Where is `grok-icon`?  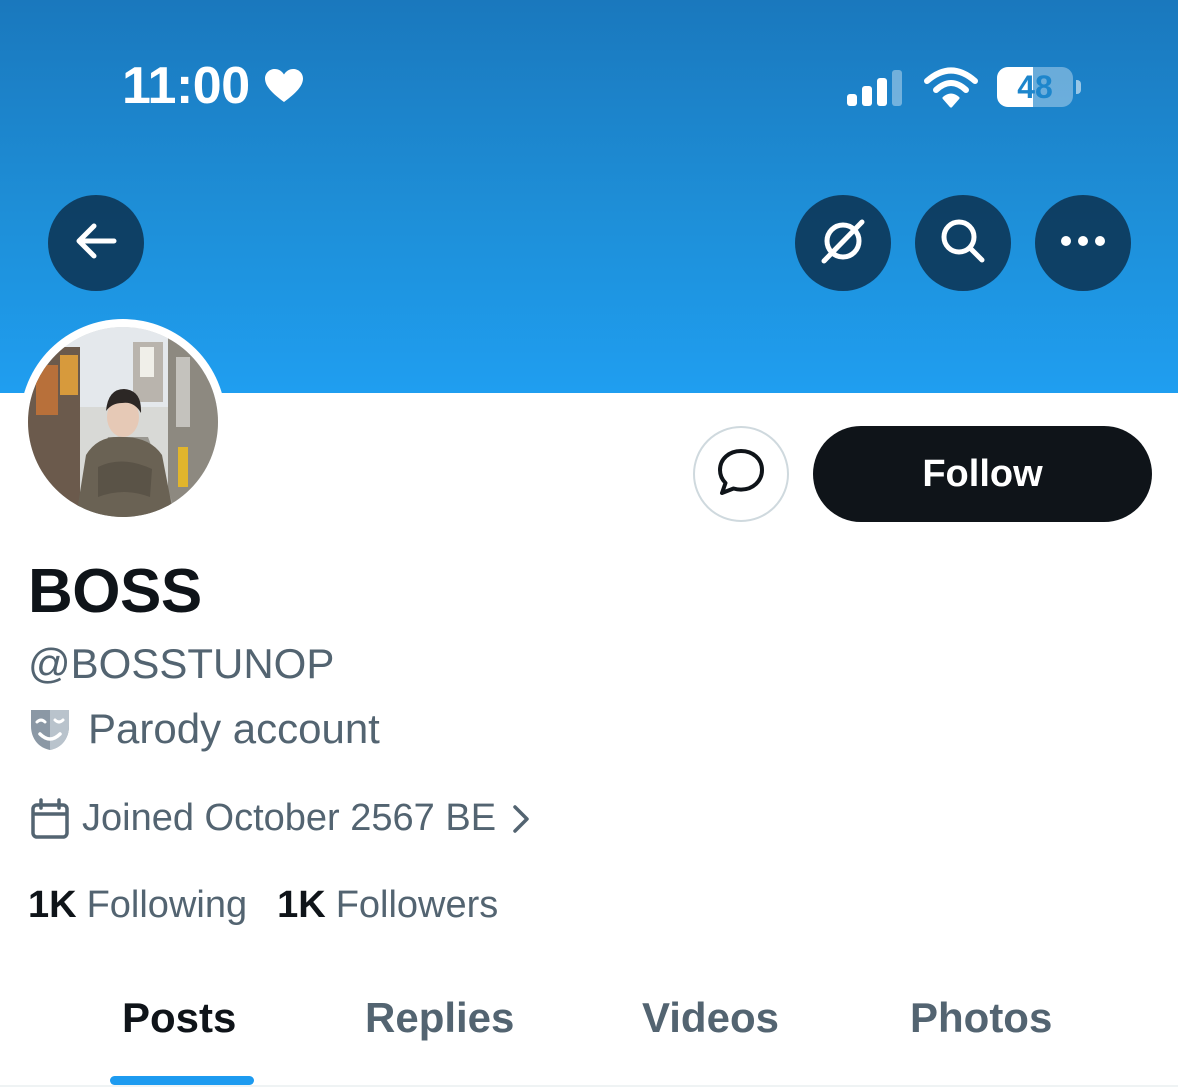
grok-icon is located at coordinates (843, 243).